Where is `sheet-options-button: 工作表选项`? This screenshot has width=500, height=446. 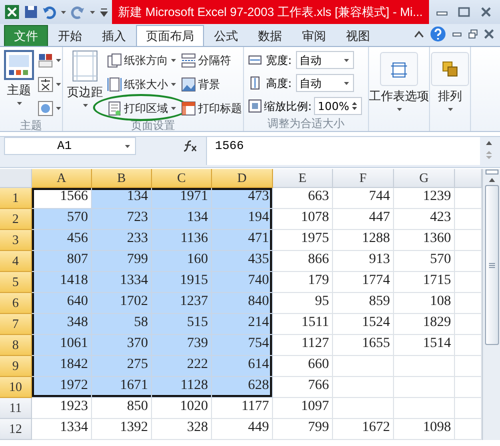
sheet-options-button: 工作表选项 is located at coordinates (399, 81).